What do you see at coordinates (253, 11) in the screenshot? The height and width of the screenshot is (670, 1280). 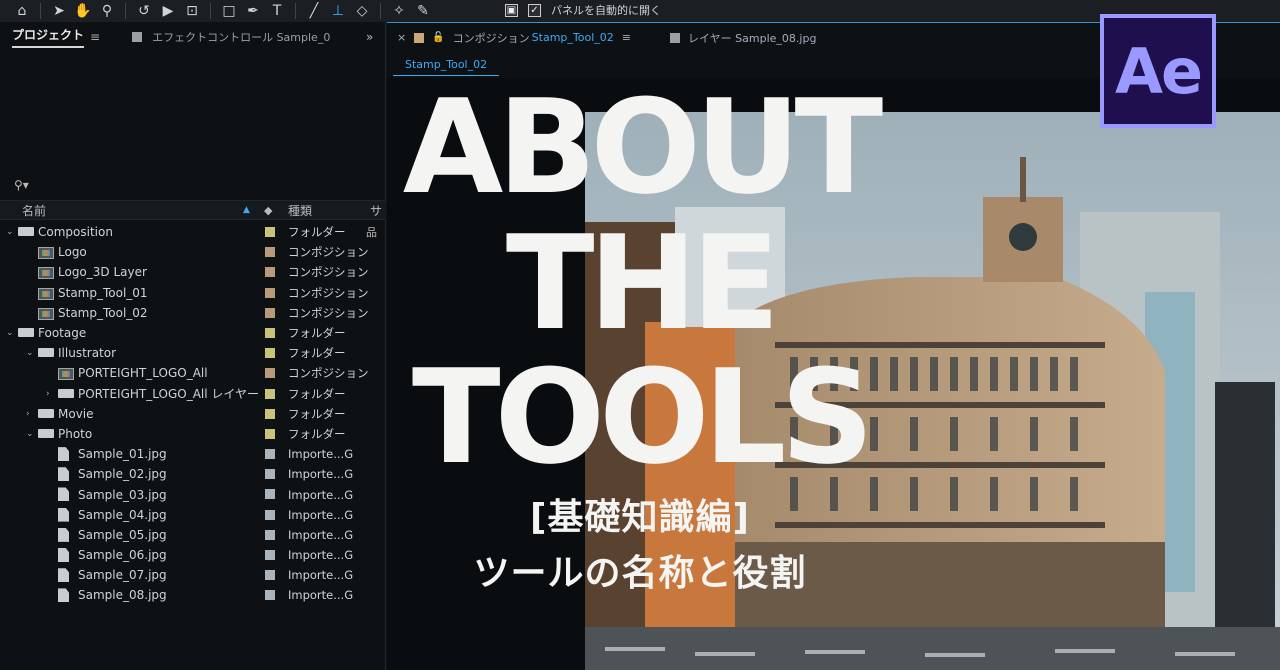 I see `pen-icon: ✒` at bounding box center [253, 11].